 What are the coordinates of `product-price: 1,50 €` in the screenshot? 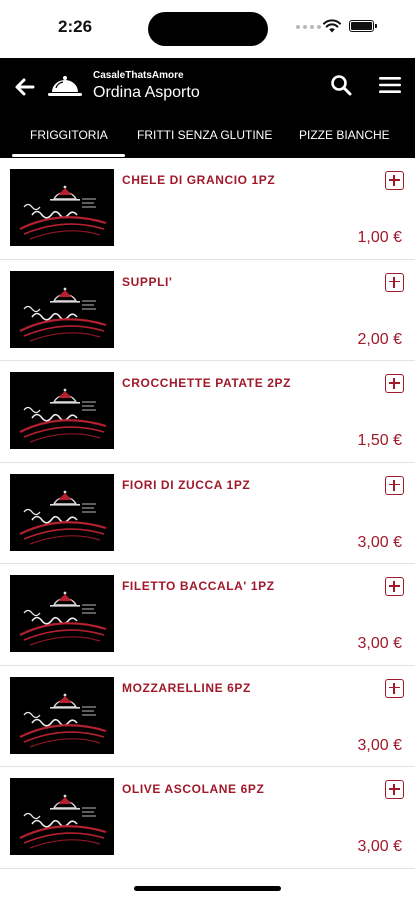 It's located at (379, 440).